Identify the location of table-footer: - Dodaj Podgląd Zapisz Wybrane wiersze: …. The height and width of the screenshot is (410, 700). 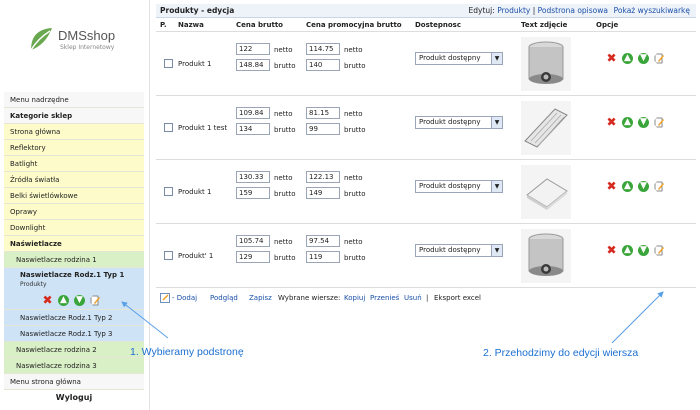
(426, 298).